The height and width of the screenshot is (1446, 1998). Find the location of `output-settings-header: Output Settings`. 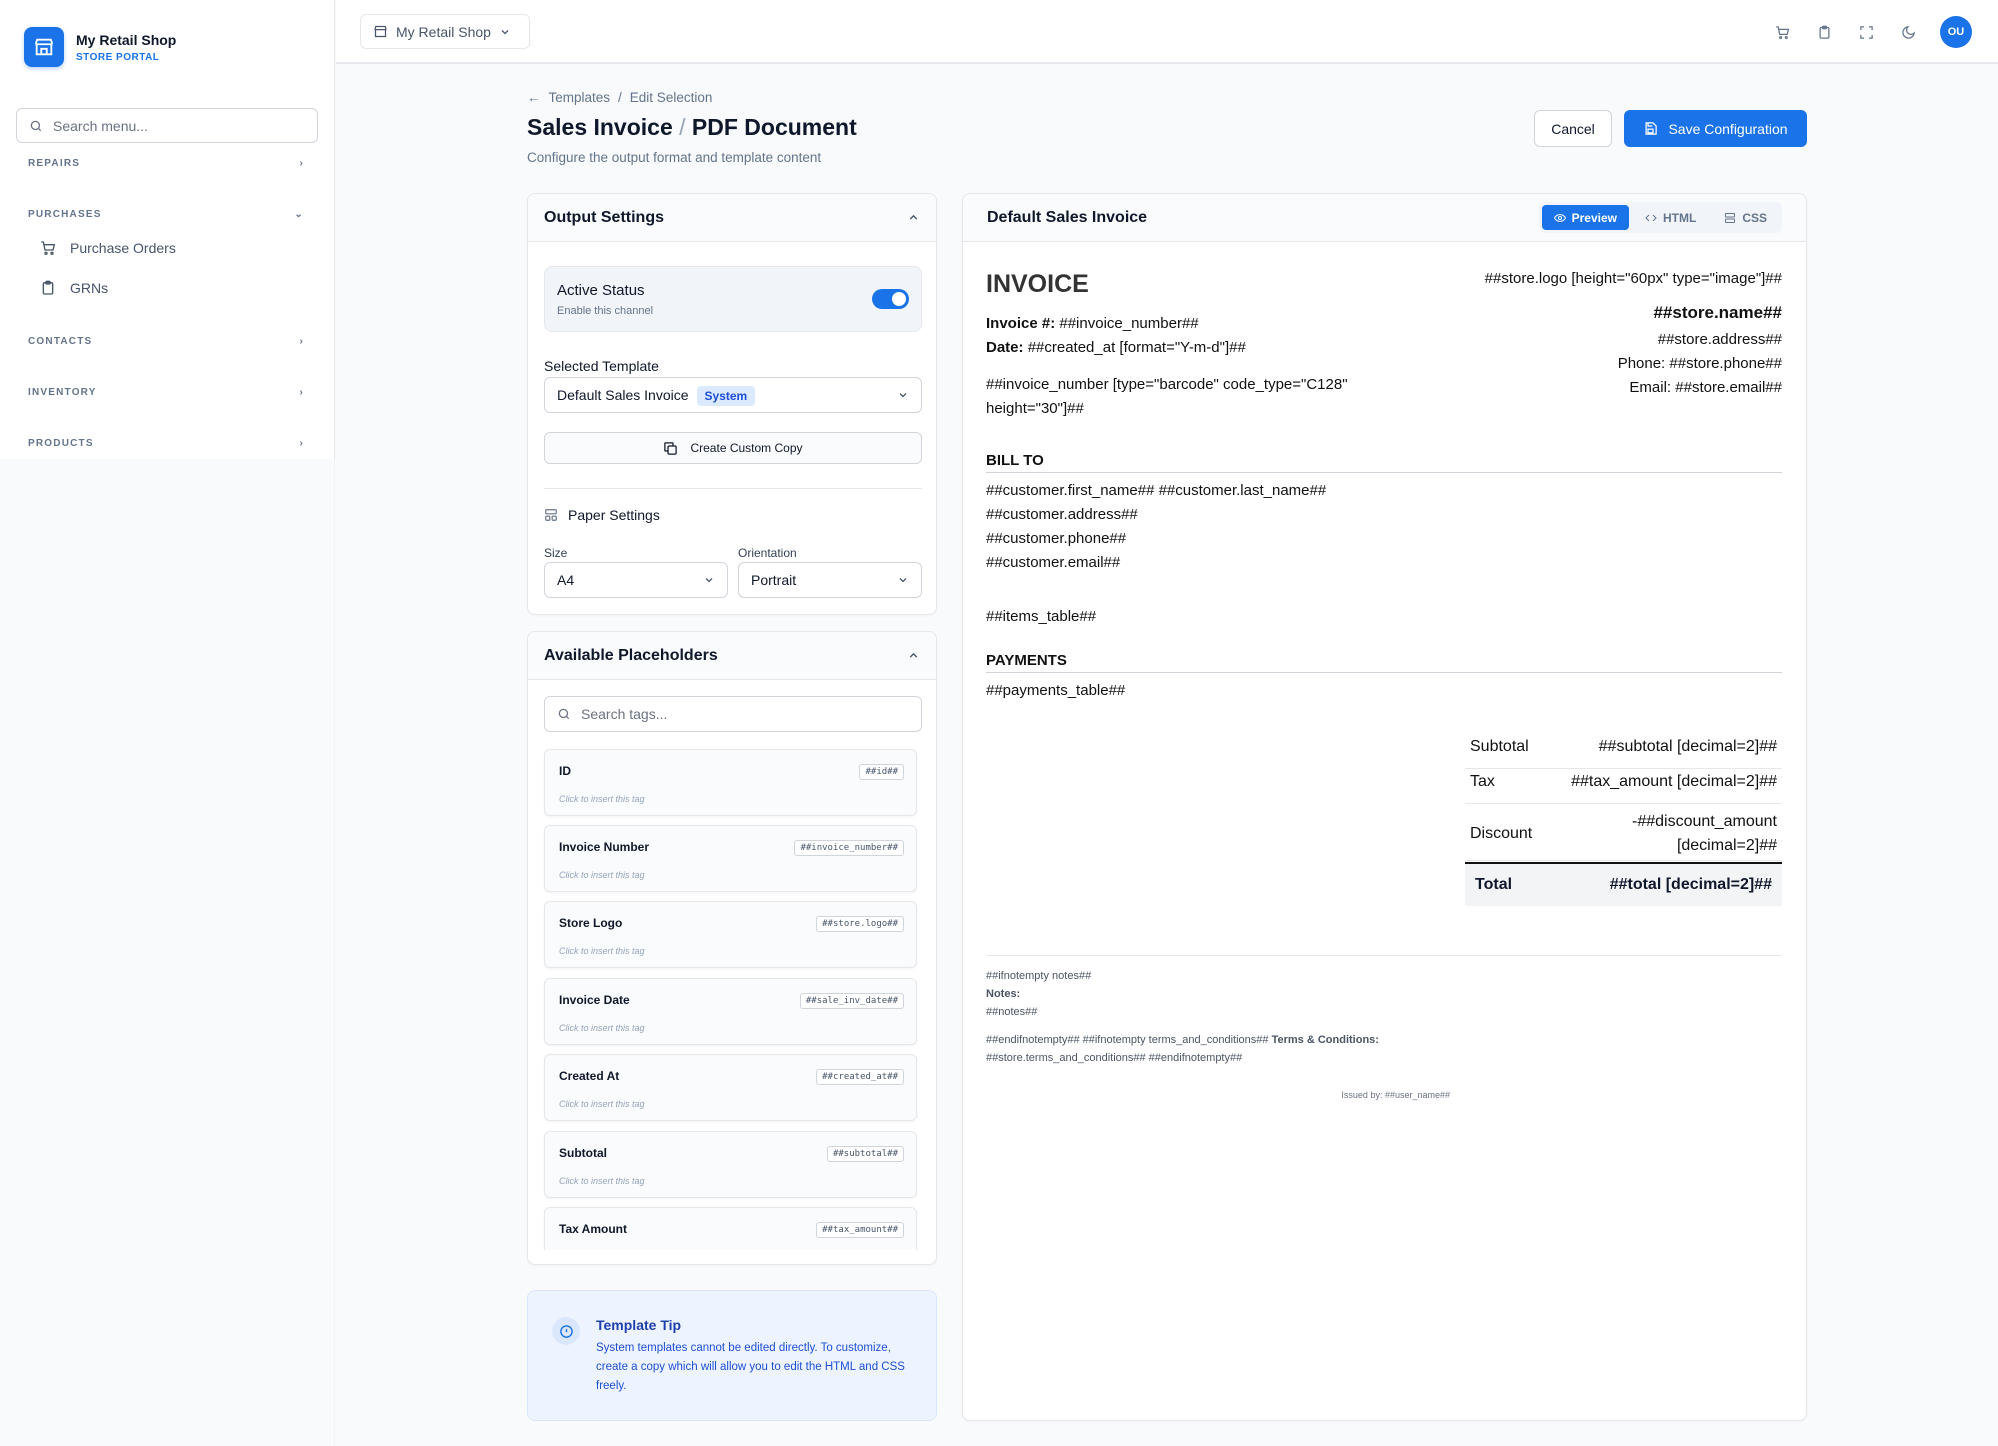

output-settings-header: Output Settings is located at coordinates (732, 218).